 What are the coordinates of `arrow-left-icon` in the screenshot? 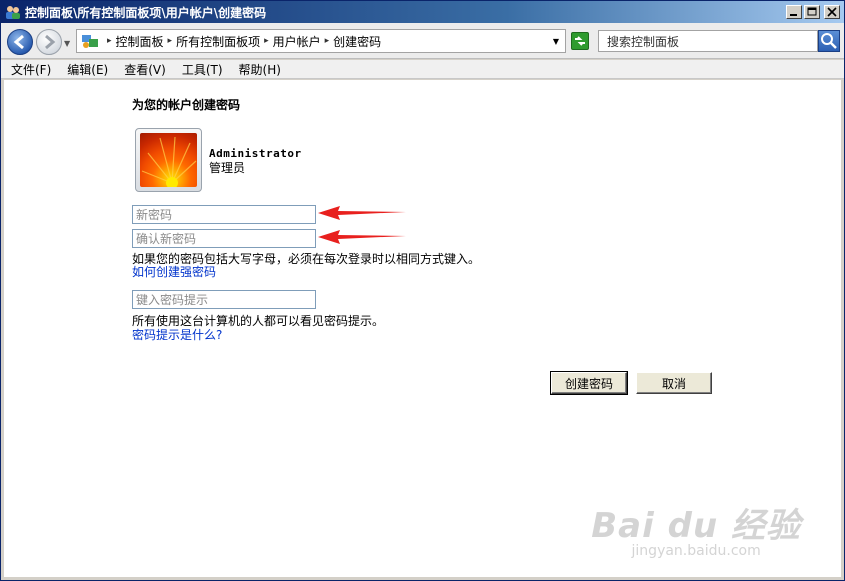 It's located at (18, 42).